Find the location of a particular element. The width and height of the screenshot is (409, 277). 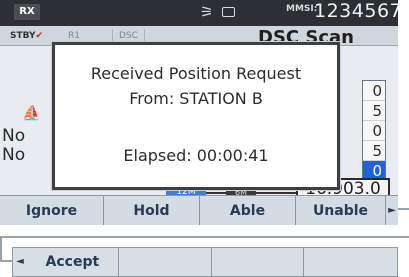

ignore-button: Ignore is located at coordinates (52, 210).